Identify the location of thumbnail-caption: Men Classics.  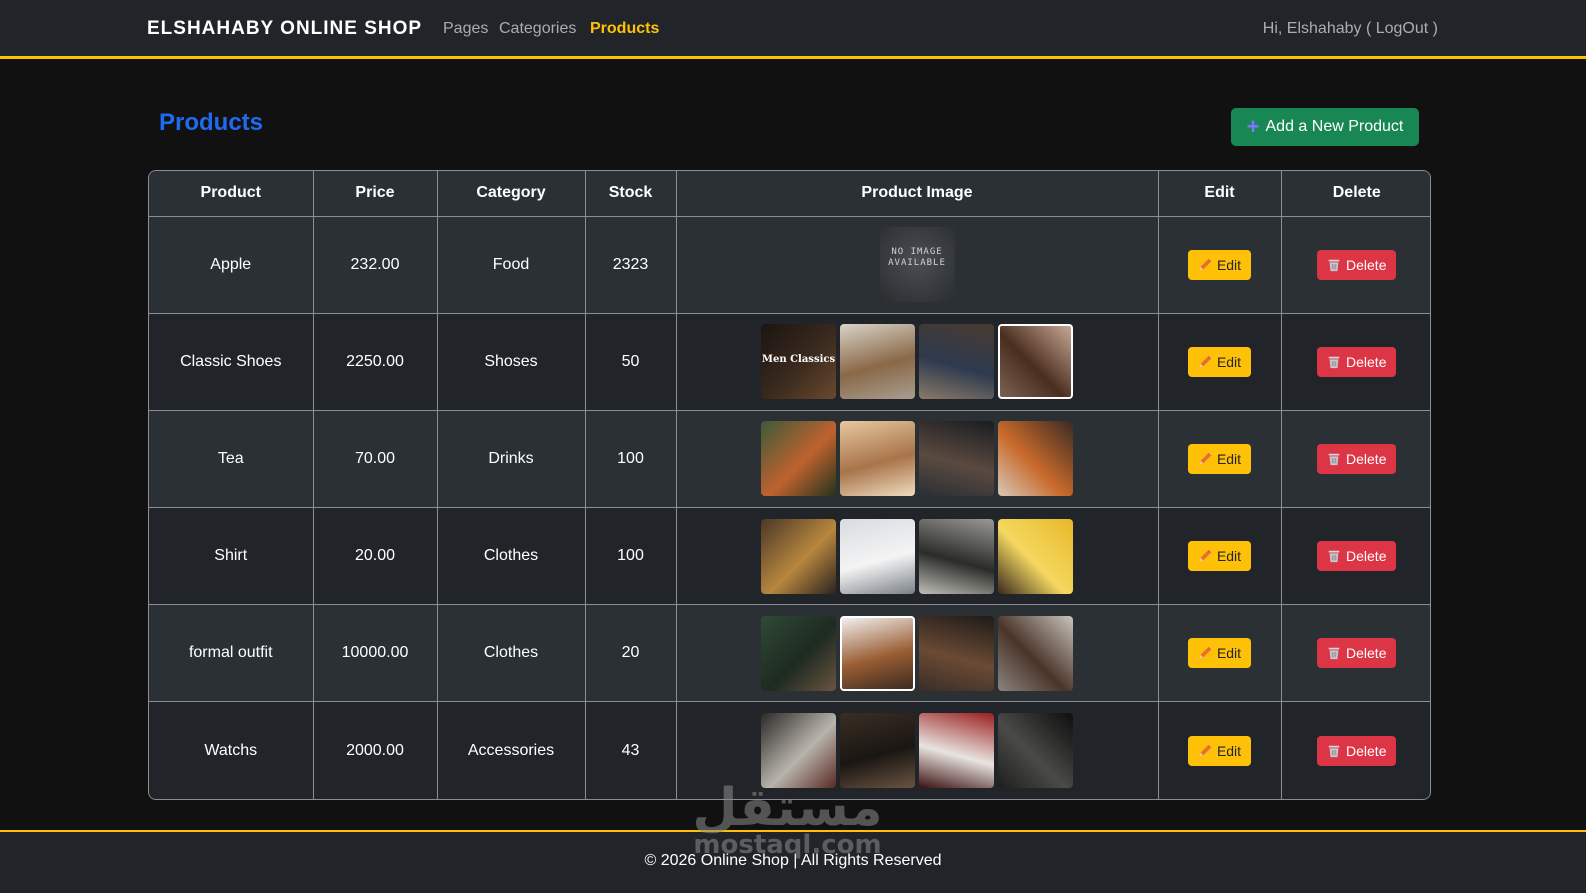
(798, 360).